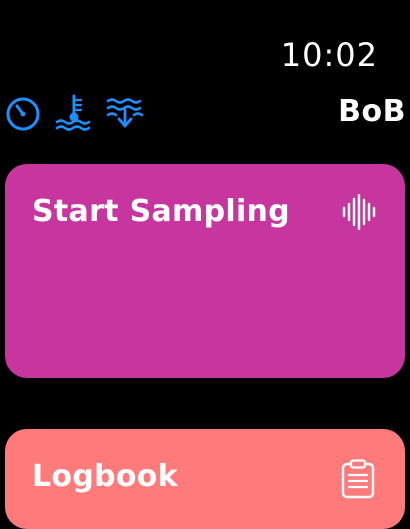  What do you see at coordinates (372, 111) in the screenshot?
I see `app-name: BoB` at bounding box center [372, 111].